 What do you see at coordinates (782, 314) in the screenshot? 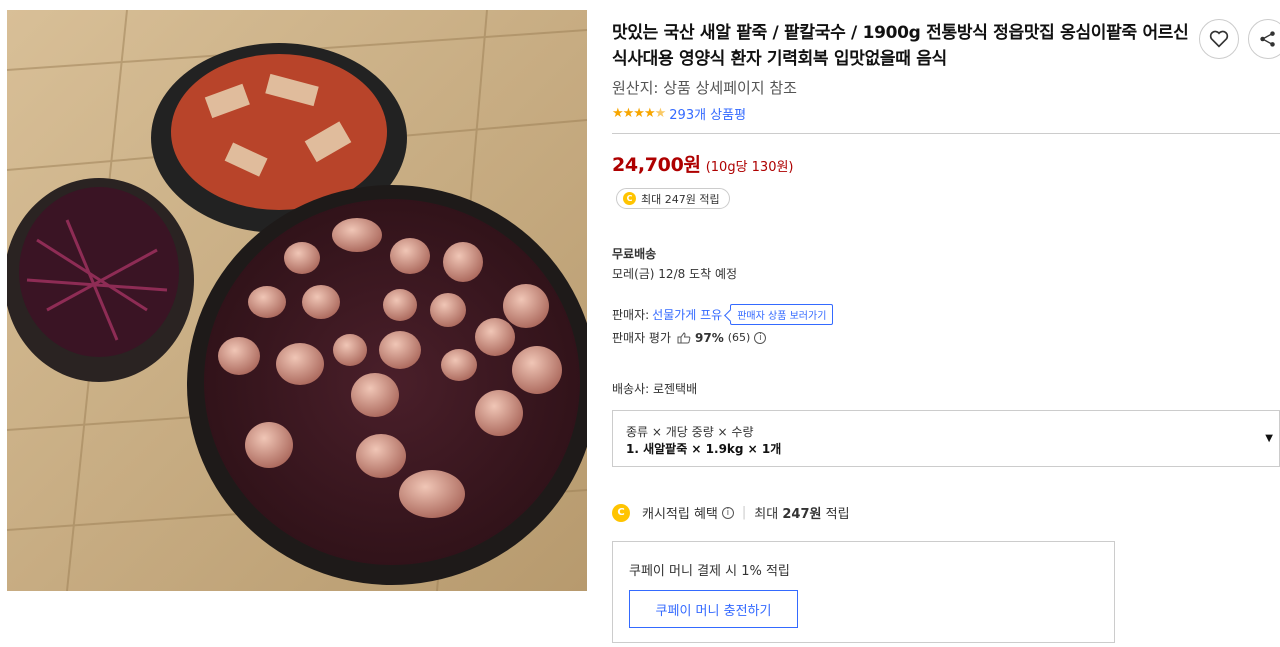
I see `seller-products-link: 판매자 상품 보러가기` at bounding box center [782, 314].